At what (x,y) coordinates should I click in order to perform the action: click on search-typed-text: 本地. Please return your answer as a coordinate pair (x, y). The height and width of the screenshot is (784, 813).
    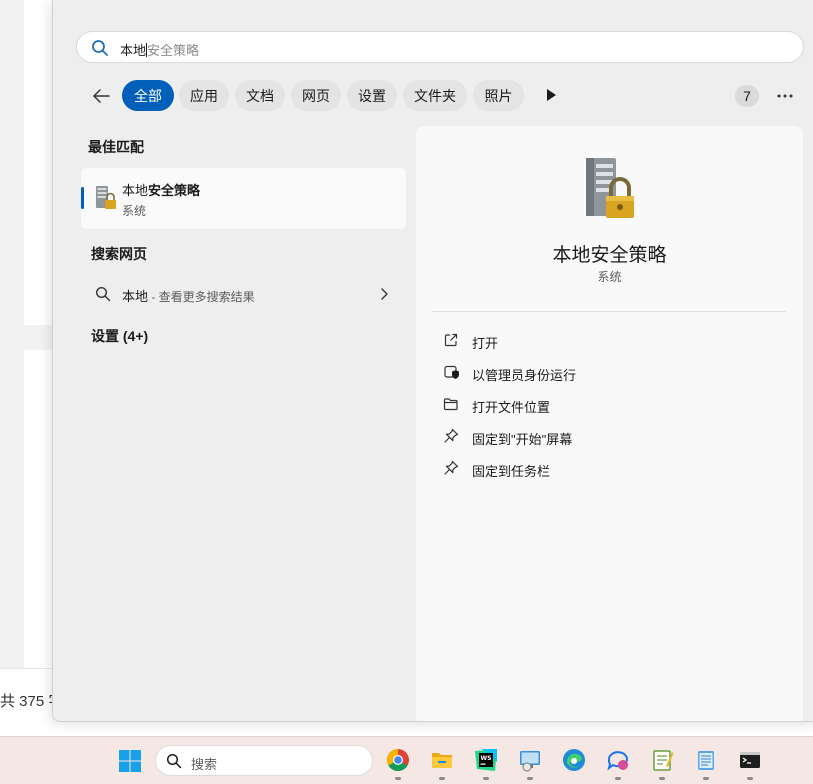
    Looking at the image, I should click on (133, 50).